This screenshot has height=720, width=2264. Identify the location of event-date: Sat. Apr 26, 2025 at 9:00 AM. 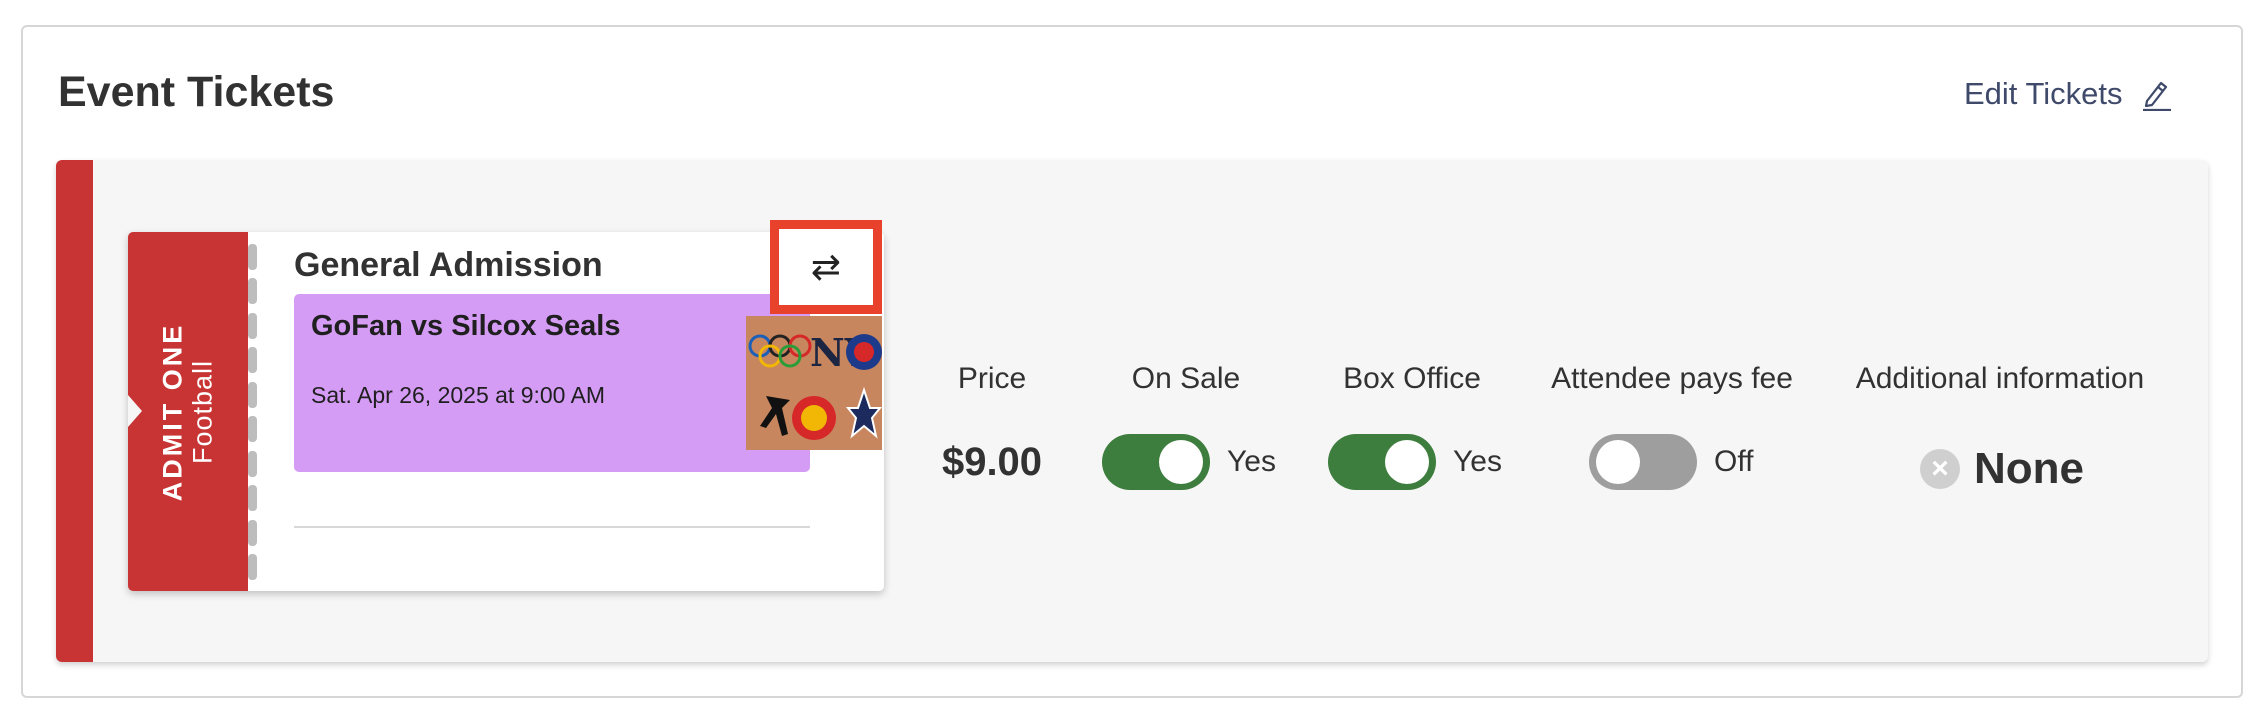
(458, 395).